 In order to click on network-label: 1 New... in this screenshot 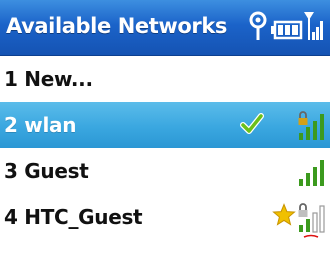, I will do `click(48, 79)`.